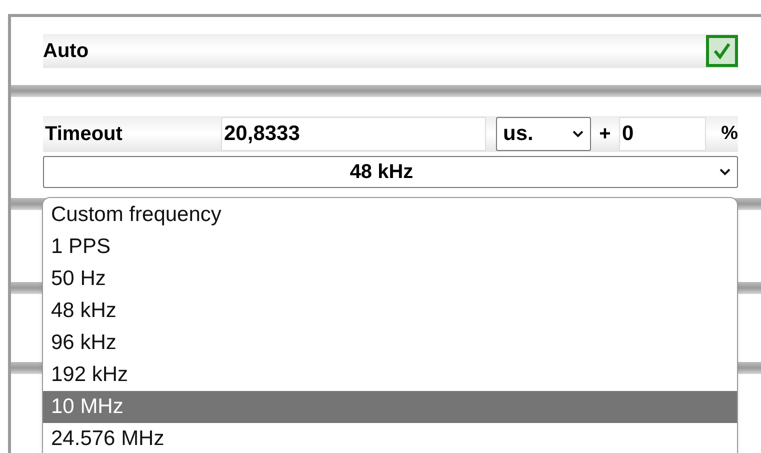 The width and height of the screenshot is (761, 453). Describe the element at coordinates (353, 134) in the screenshot. I see `timeout-field: 20,8333` at that location.